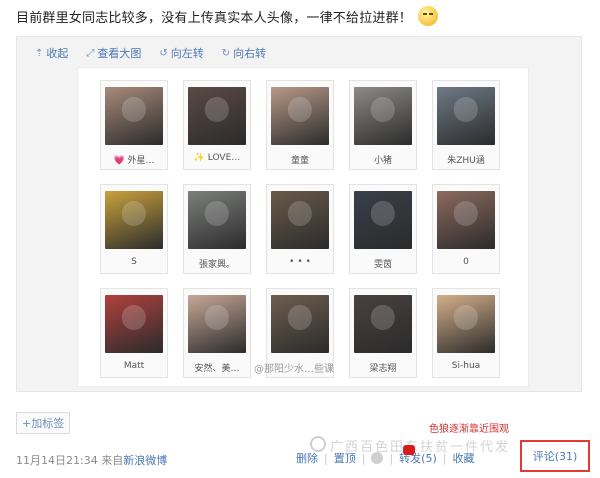 This screenshot has width=600, height=478. What do you see at coordinates (469, 429) in the screenshot?
I see `annotation-note: 色狼逐渐靠近围观` at bounding box center [469, 429].